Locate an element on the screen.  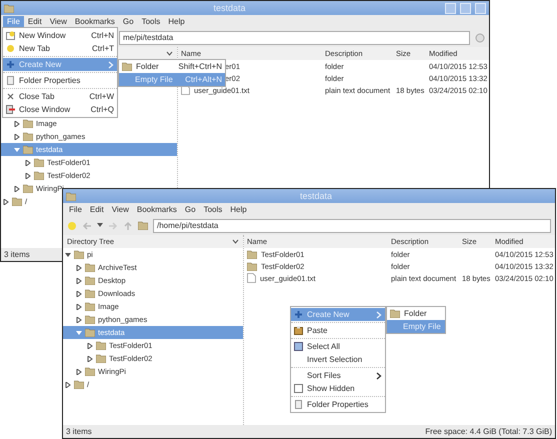
menu-item: Invert Selection is located at coordinates (338, 359).